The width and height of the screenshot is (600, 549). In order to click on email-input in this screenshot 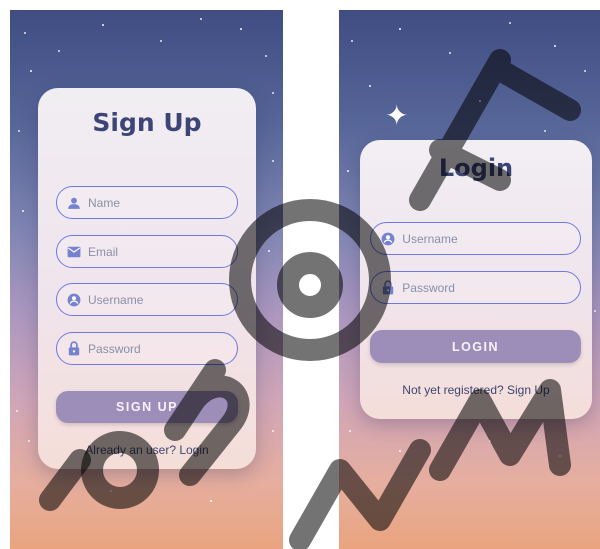, I will do `click(162, 251)`.